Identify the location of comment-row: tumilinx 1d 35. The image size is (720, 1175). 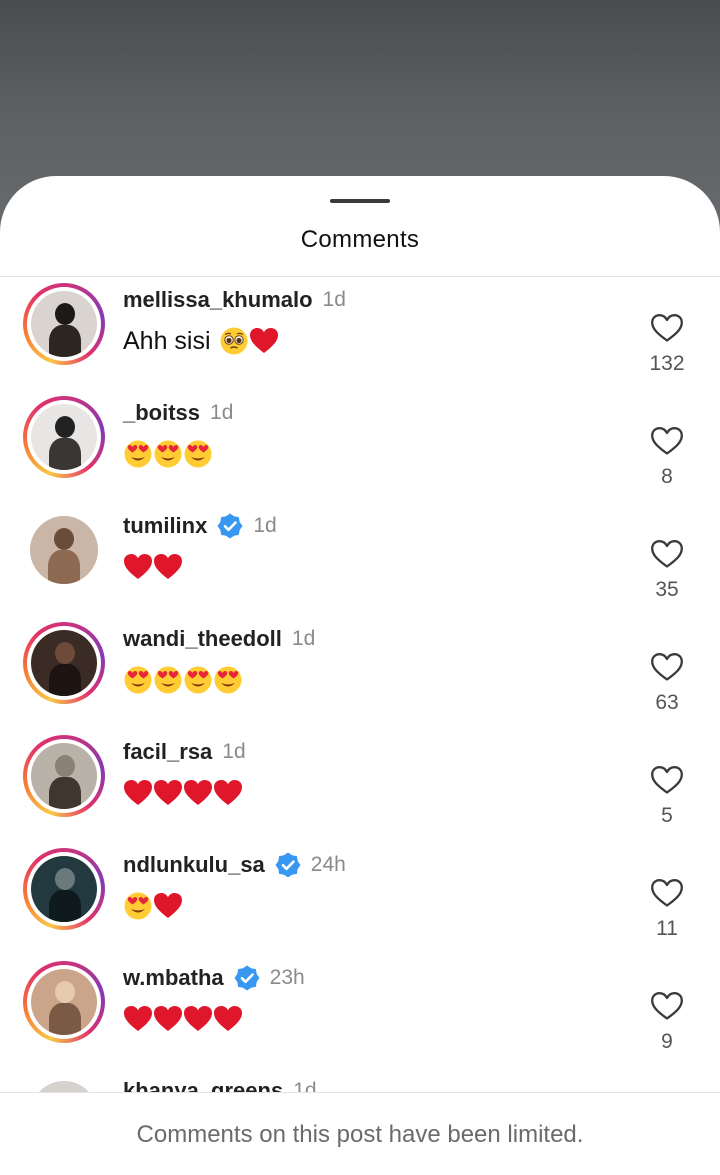
(360, 559).